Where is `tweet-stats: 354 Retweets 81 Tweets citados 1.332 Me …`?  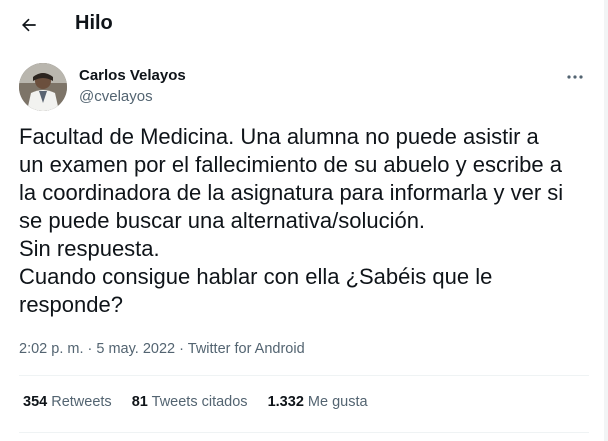
tweet-stats: 354 Retweets 81 Tweets citados 1.332 Me … is located at coordinates (203, 402).